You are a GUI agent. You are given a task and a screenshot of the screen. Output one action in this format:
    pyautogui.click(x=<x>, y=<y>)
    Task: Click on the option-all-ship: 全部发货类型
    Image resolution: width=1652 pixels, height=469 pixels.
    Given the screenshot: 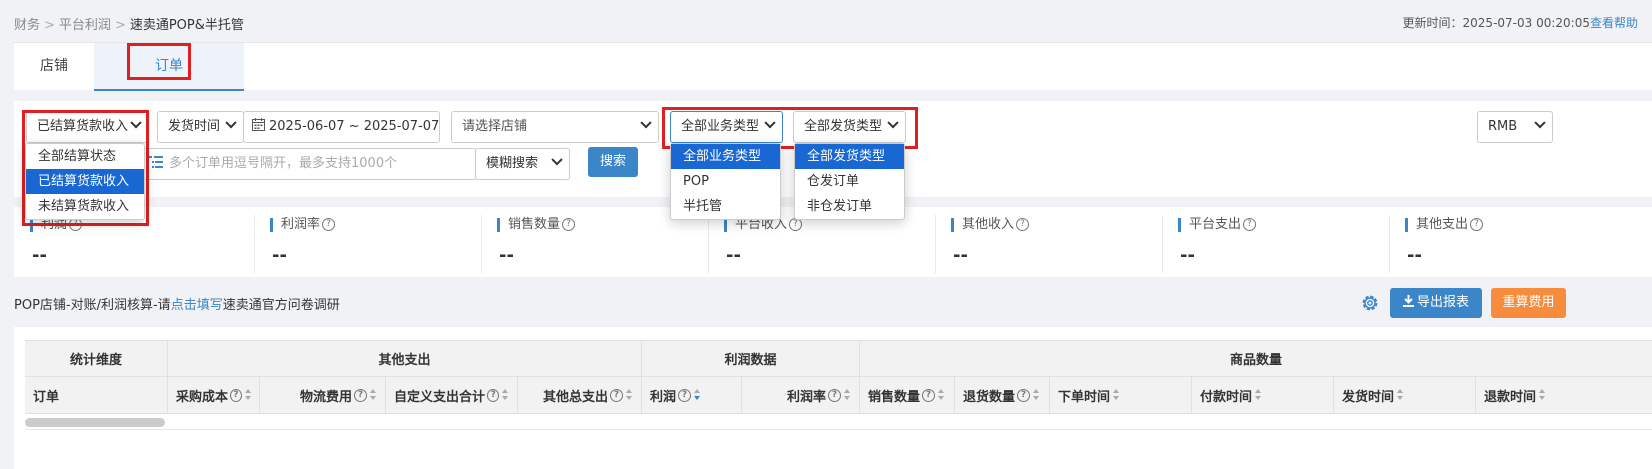 What is the action you would take?
    pyautogui.click(x=849, y=156)
    